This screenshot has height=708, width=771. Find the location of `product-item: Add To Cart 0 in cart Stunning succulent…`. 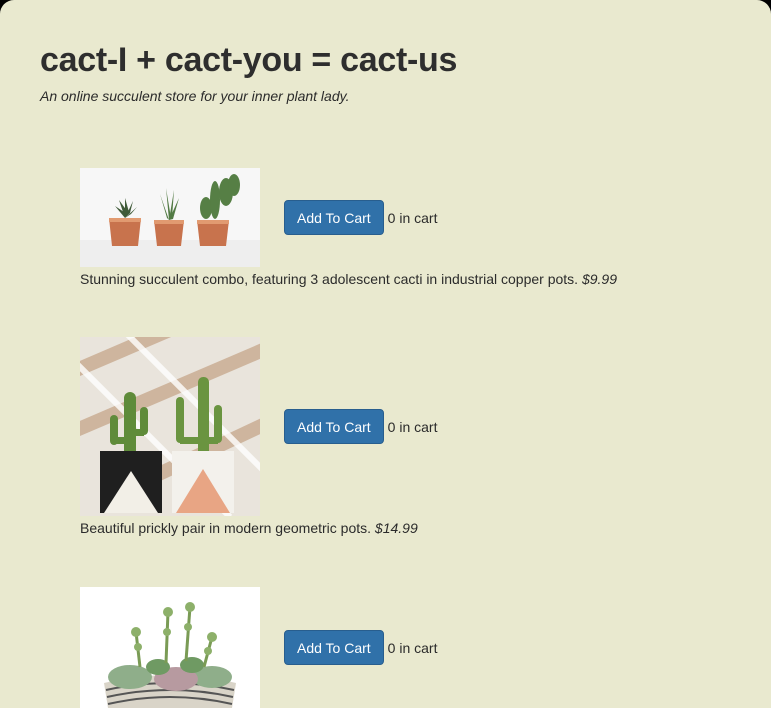

product-item: Add To Cart 0 in cart Stunning succulent… is located at coordinates (400, 228).